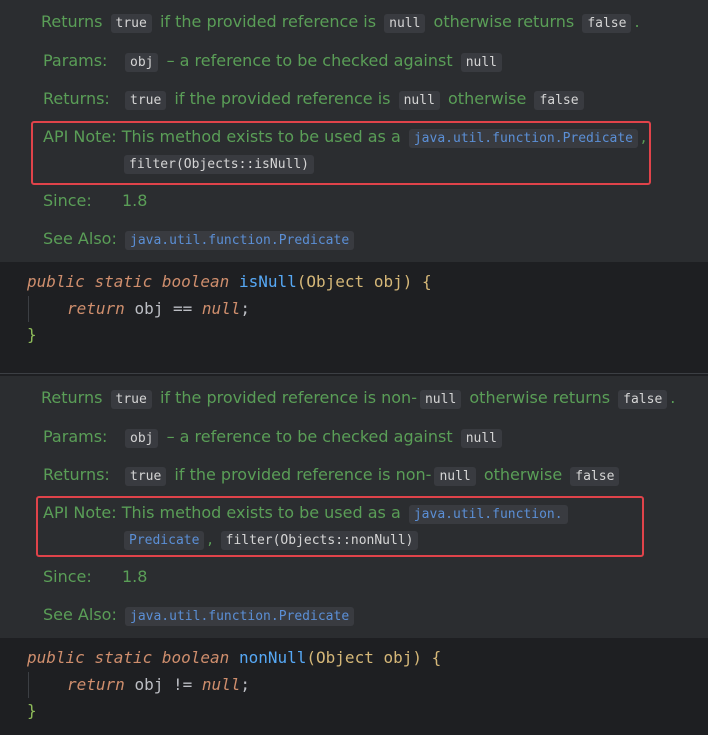  I want to click on operator: !=, so click(182, 684).